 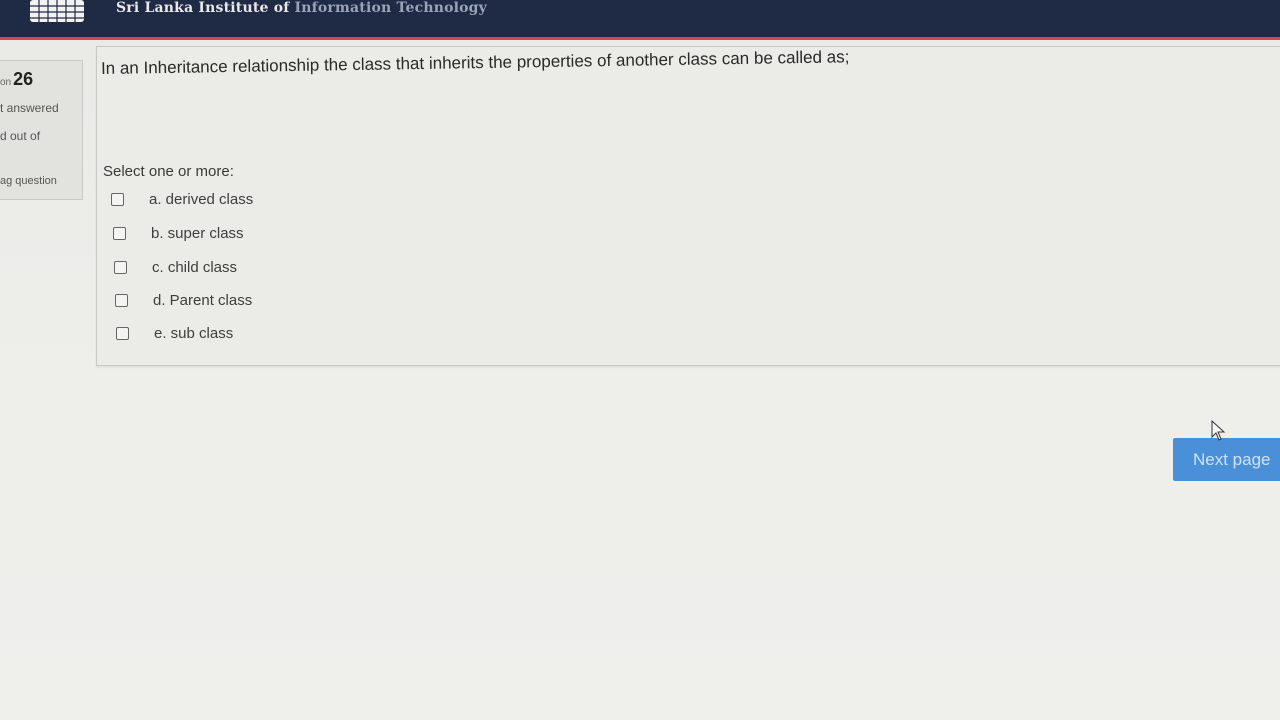 I want to click on option-d-label: d. Parent class, so click(x=202, y=300).